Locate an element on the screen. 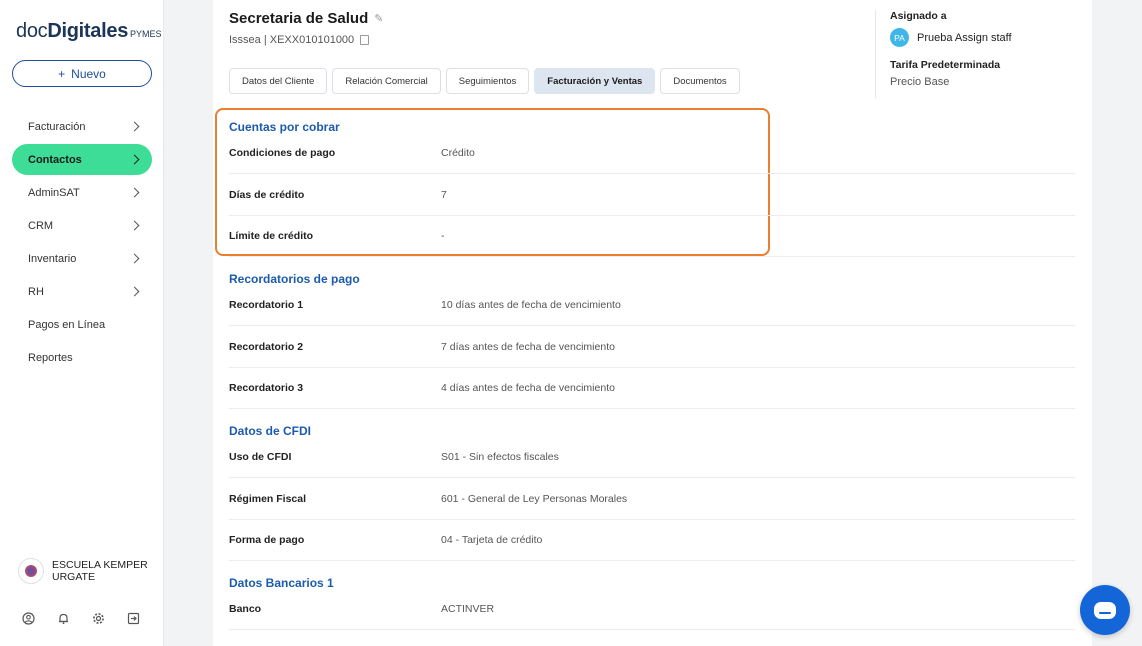  row-label: Banco is located at coordinates (245, 609).